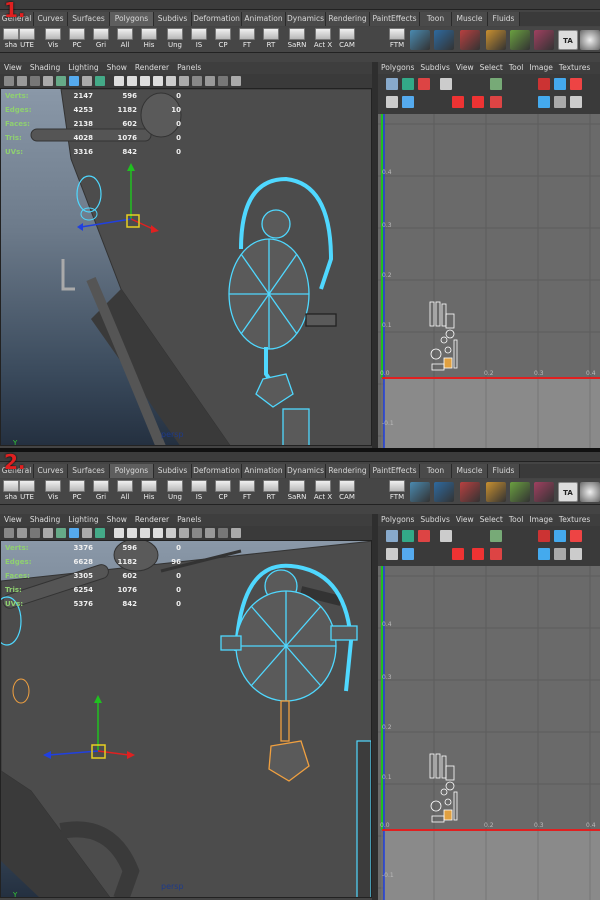  I want to click on shelf-button-gri: Gri, so click(101, 40).